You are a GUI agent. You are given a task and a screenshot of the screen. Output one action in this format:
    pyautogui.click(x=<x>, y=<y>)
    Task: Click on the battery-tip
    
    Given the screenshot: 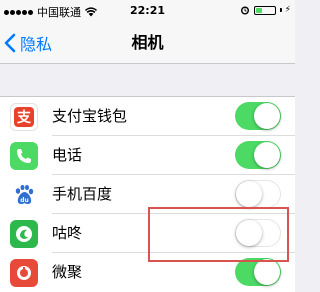 What is the action you would take?
    pyautogui.click(x=280, y=10)
    